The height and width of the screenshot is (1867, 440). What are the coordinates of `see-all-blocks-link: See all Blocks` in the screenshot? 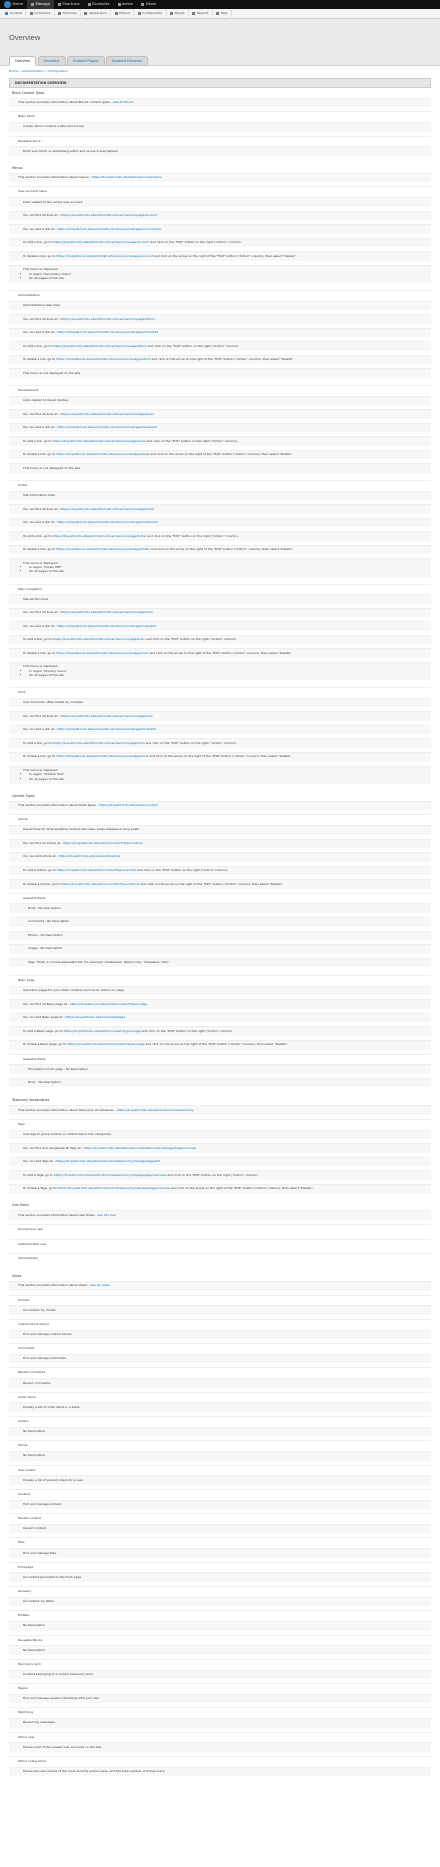 It's located at (123, 102).